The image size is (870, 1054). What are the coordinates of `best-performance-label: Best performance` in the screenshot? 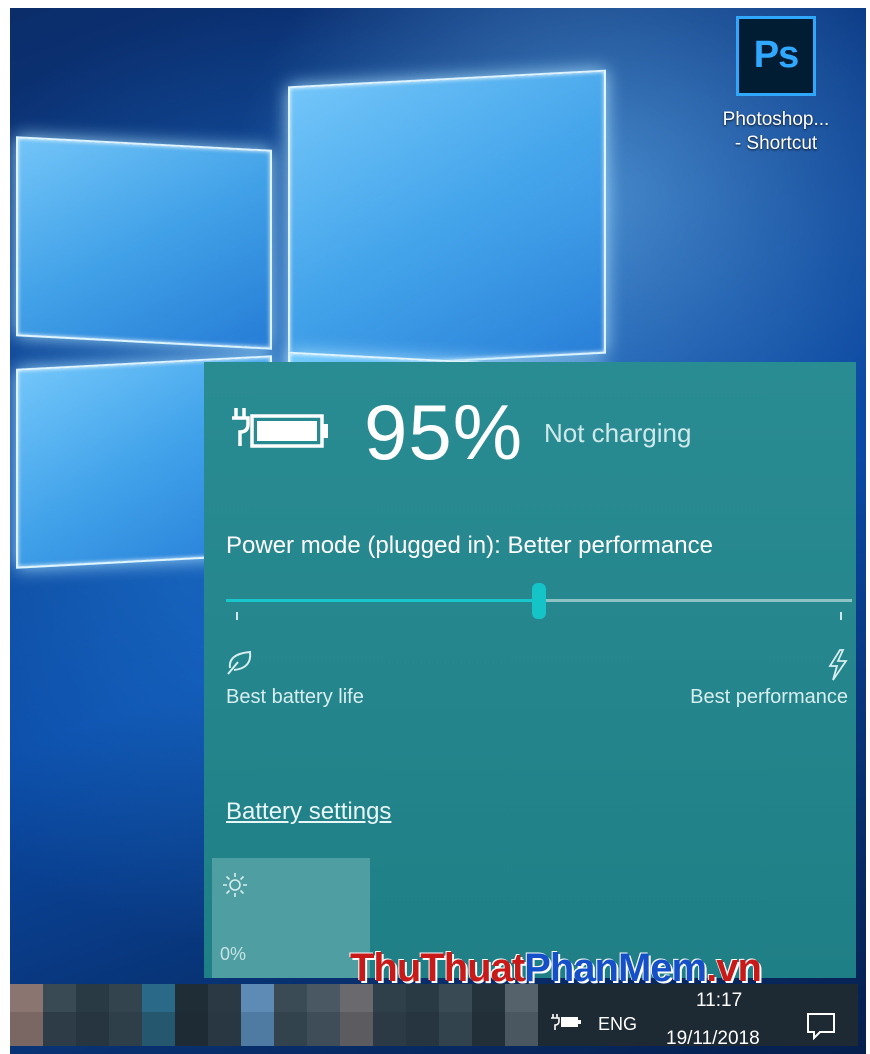 It's located at (769, 697).